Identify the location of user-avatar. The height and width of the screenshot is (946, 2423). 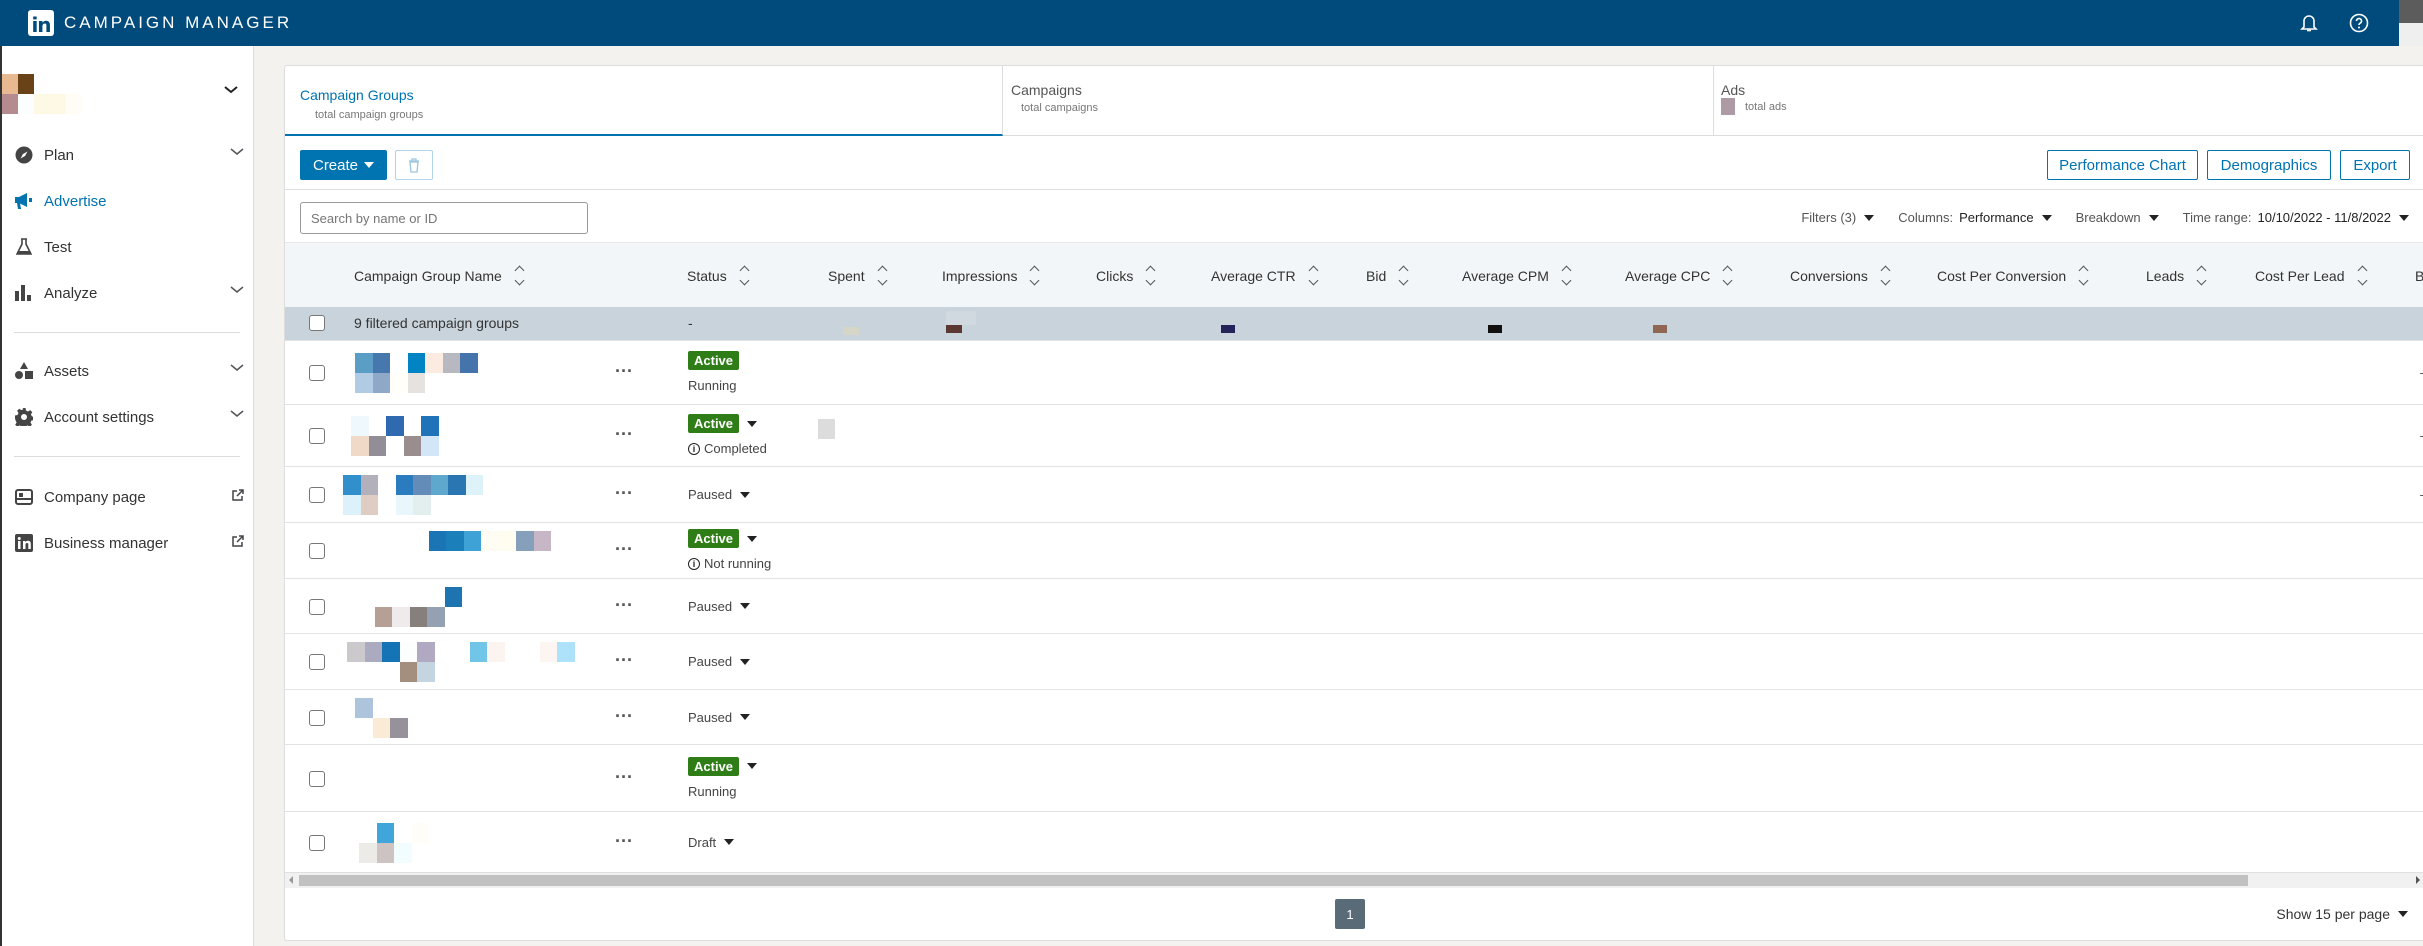
(2411, 23).